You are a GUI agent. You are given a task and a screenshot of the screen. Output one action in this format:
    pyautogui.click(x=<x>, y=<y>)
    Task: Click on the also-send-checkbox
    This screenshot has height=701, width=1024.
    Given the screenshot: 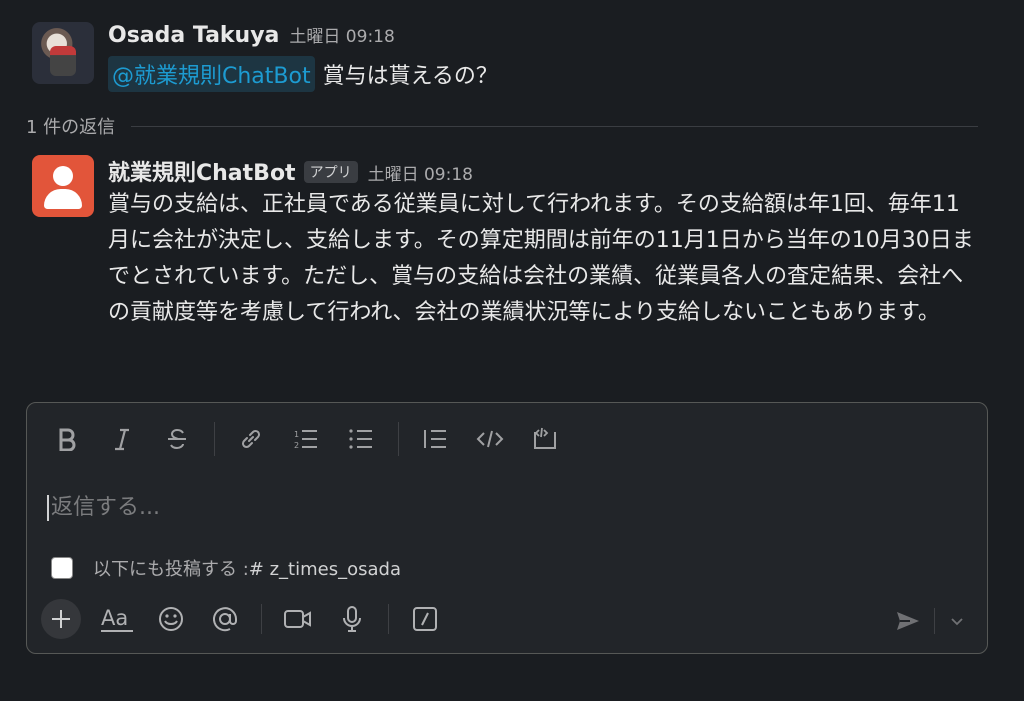 What is the action you would take?
    pyautogui.click(x=62, y=568)
    